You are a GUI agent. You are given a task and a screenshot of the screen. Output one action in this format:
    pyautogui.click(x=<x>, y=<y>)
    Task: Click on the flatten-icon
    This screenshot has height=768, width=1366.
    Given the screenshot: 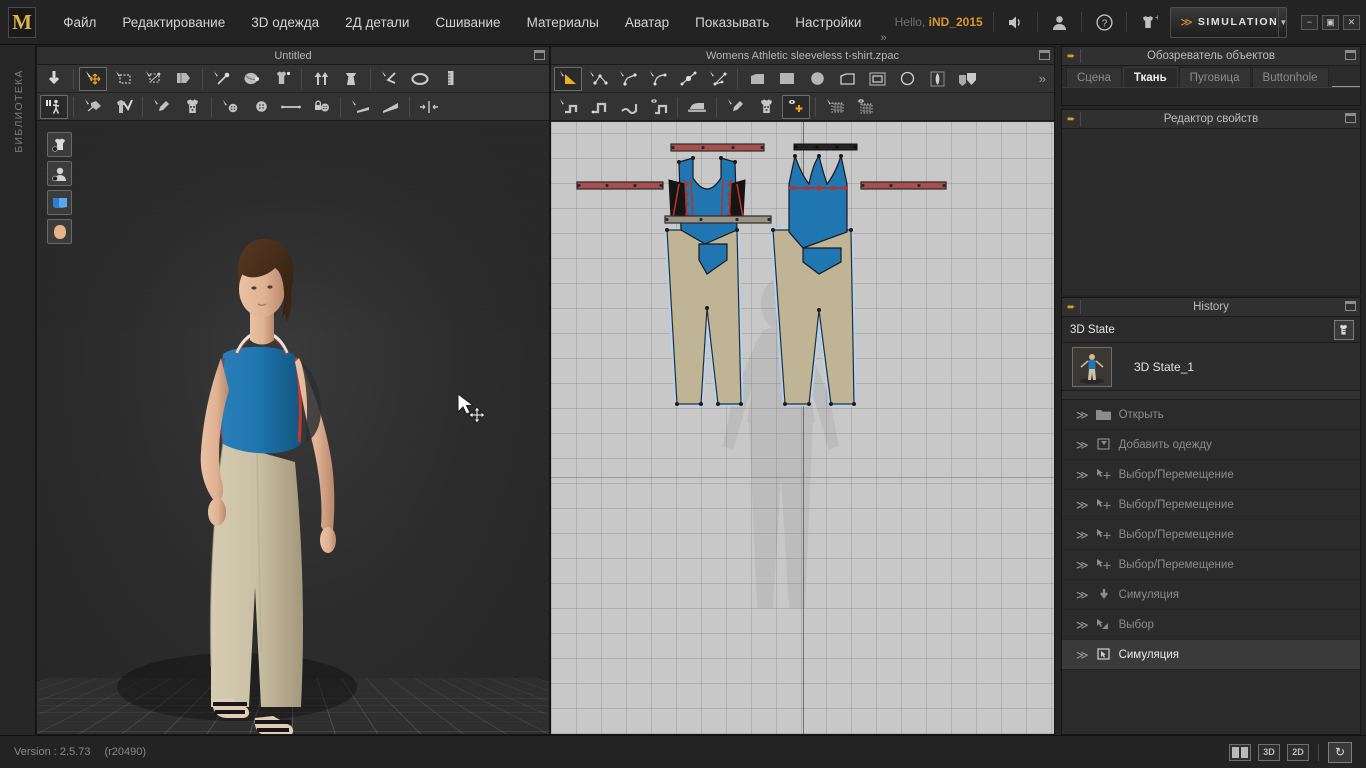 What is the action you would take?
    pyautogui.click(x=390, y=107)
    